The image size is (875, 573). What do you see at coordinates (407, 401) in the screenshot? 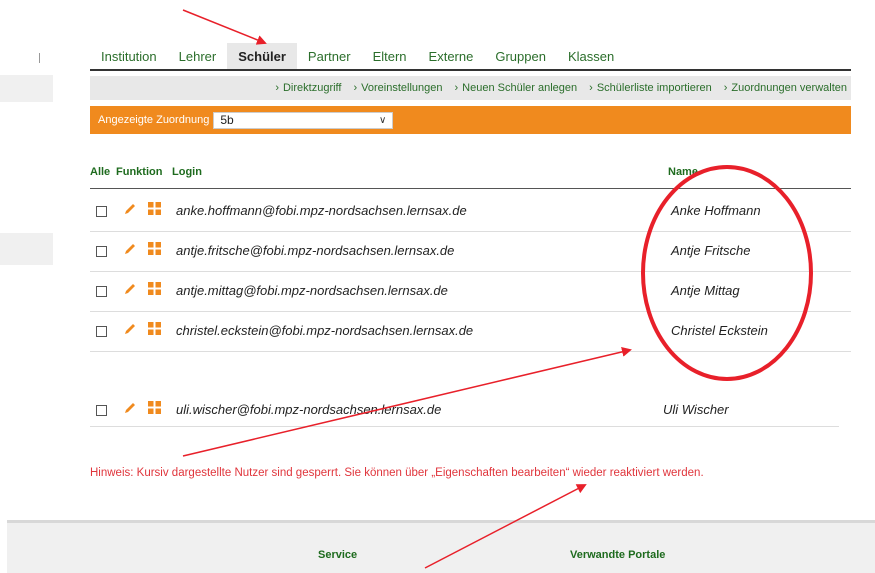
I see `annotation-arrow-table` at bounding box center [407, 401].